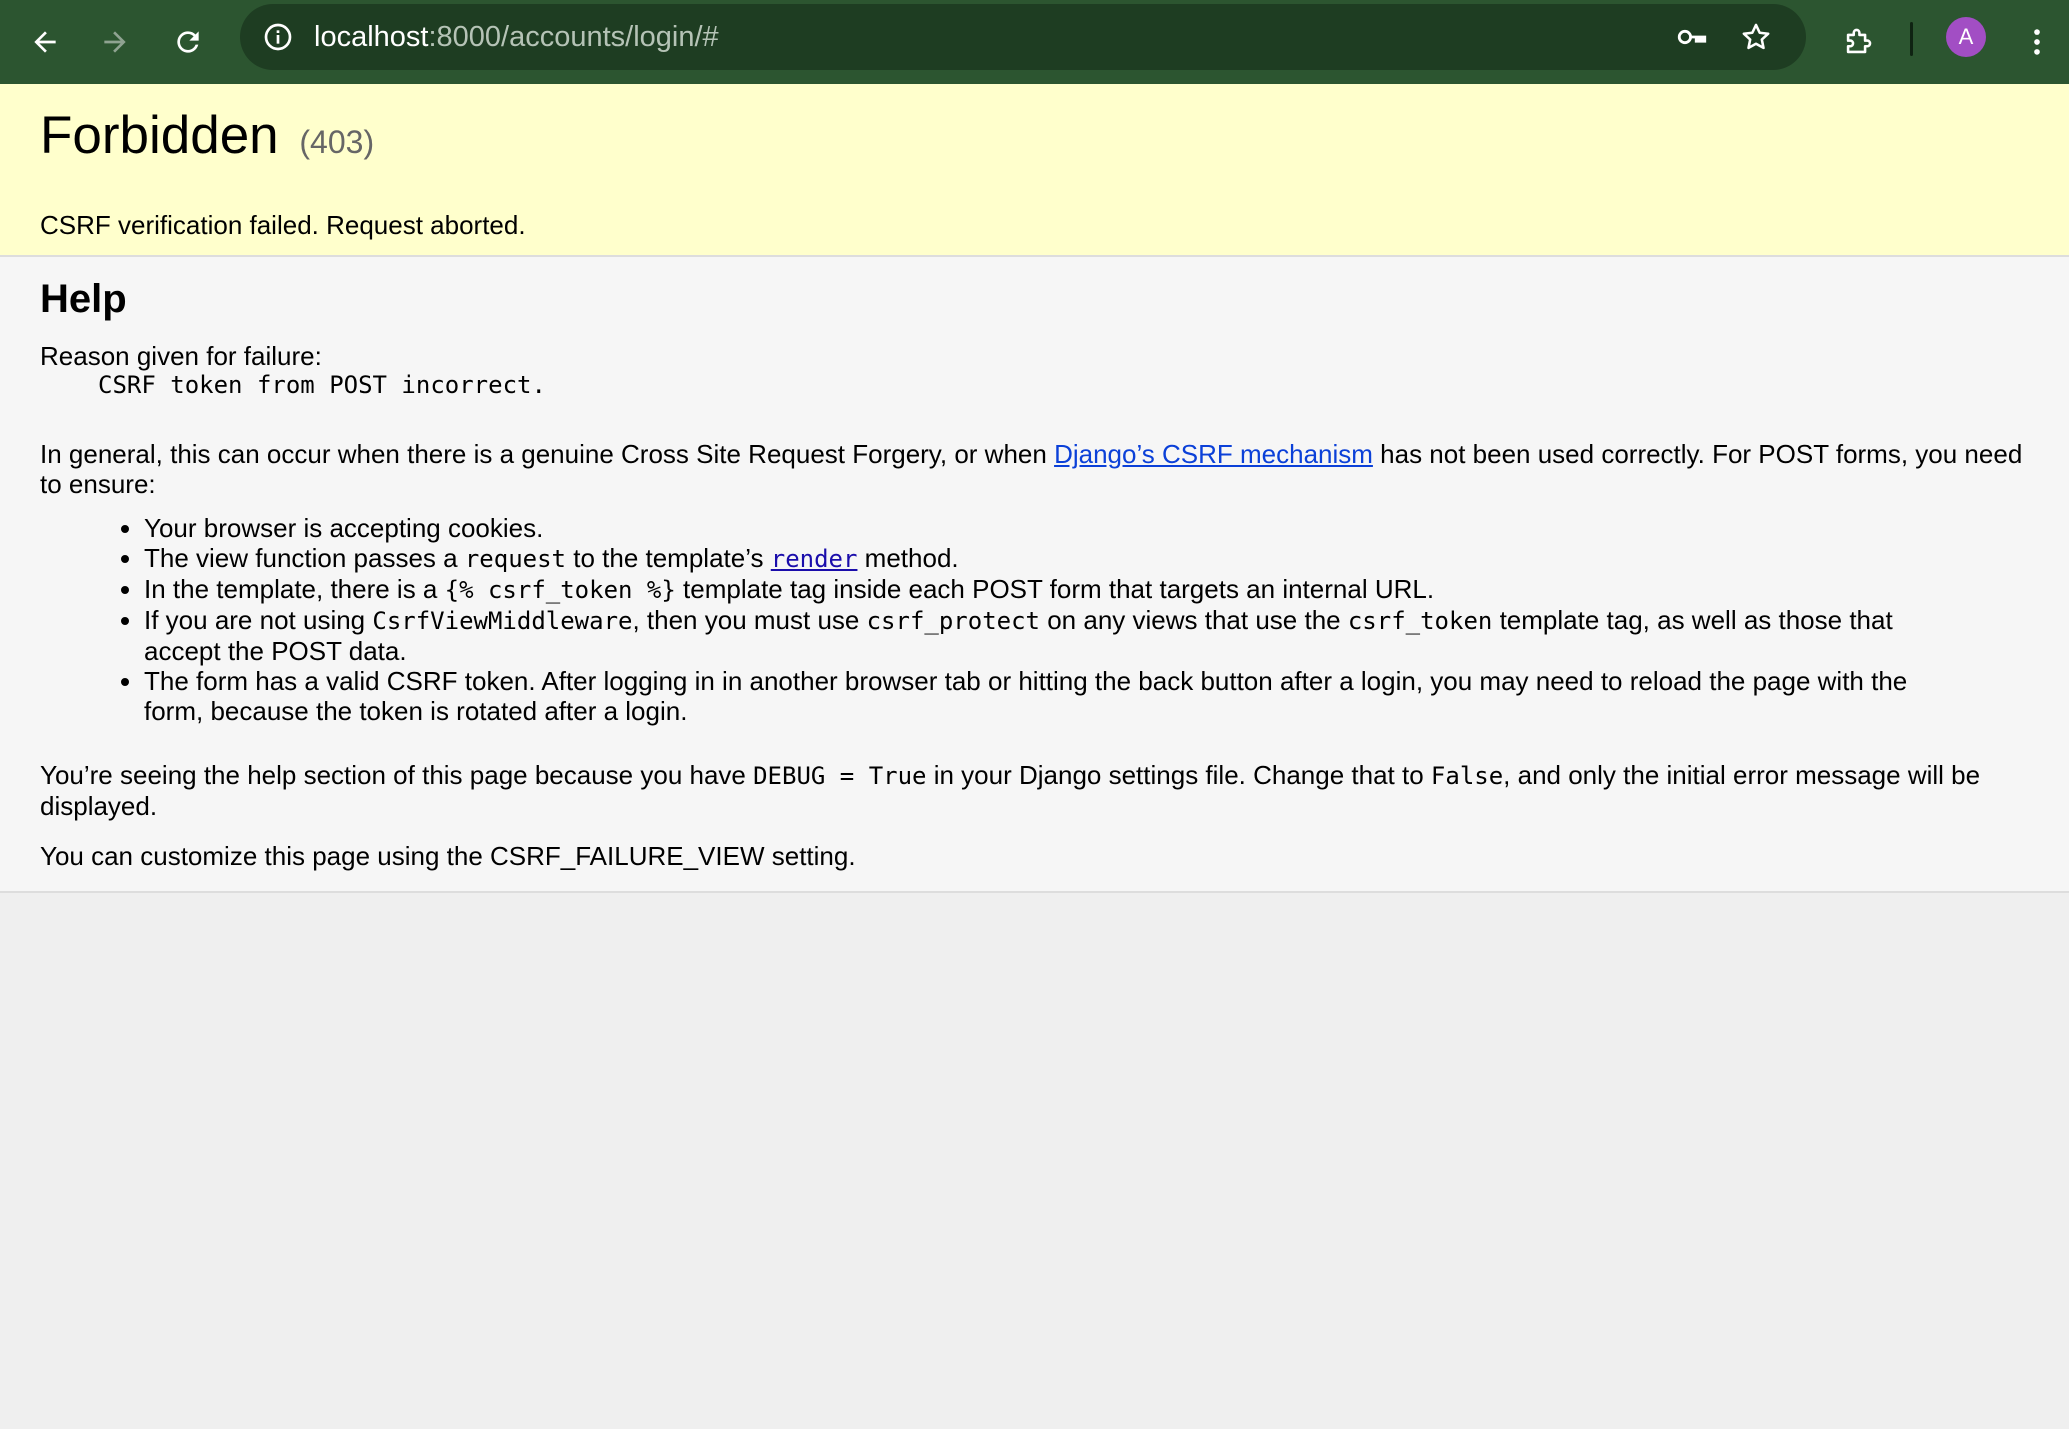 This screenshot has width=2069, height=1429. I want to click on status-code: (403), so click(337, 142).